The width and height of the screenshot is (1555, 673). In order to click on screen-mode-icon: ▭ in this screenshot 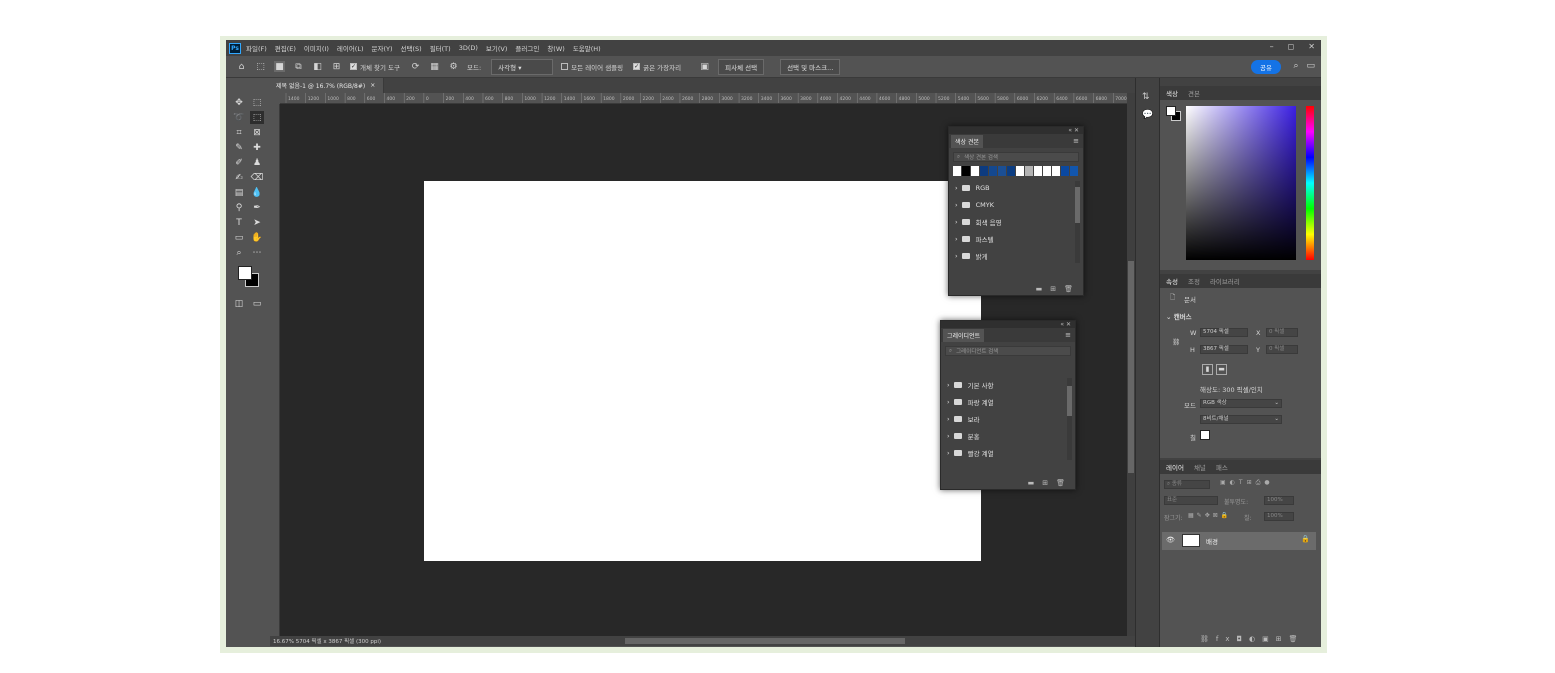, I will do `click(257, 303)`.